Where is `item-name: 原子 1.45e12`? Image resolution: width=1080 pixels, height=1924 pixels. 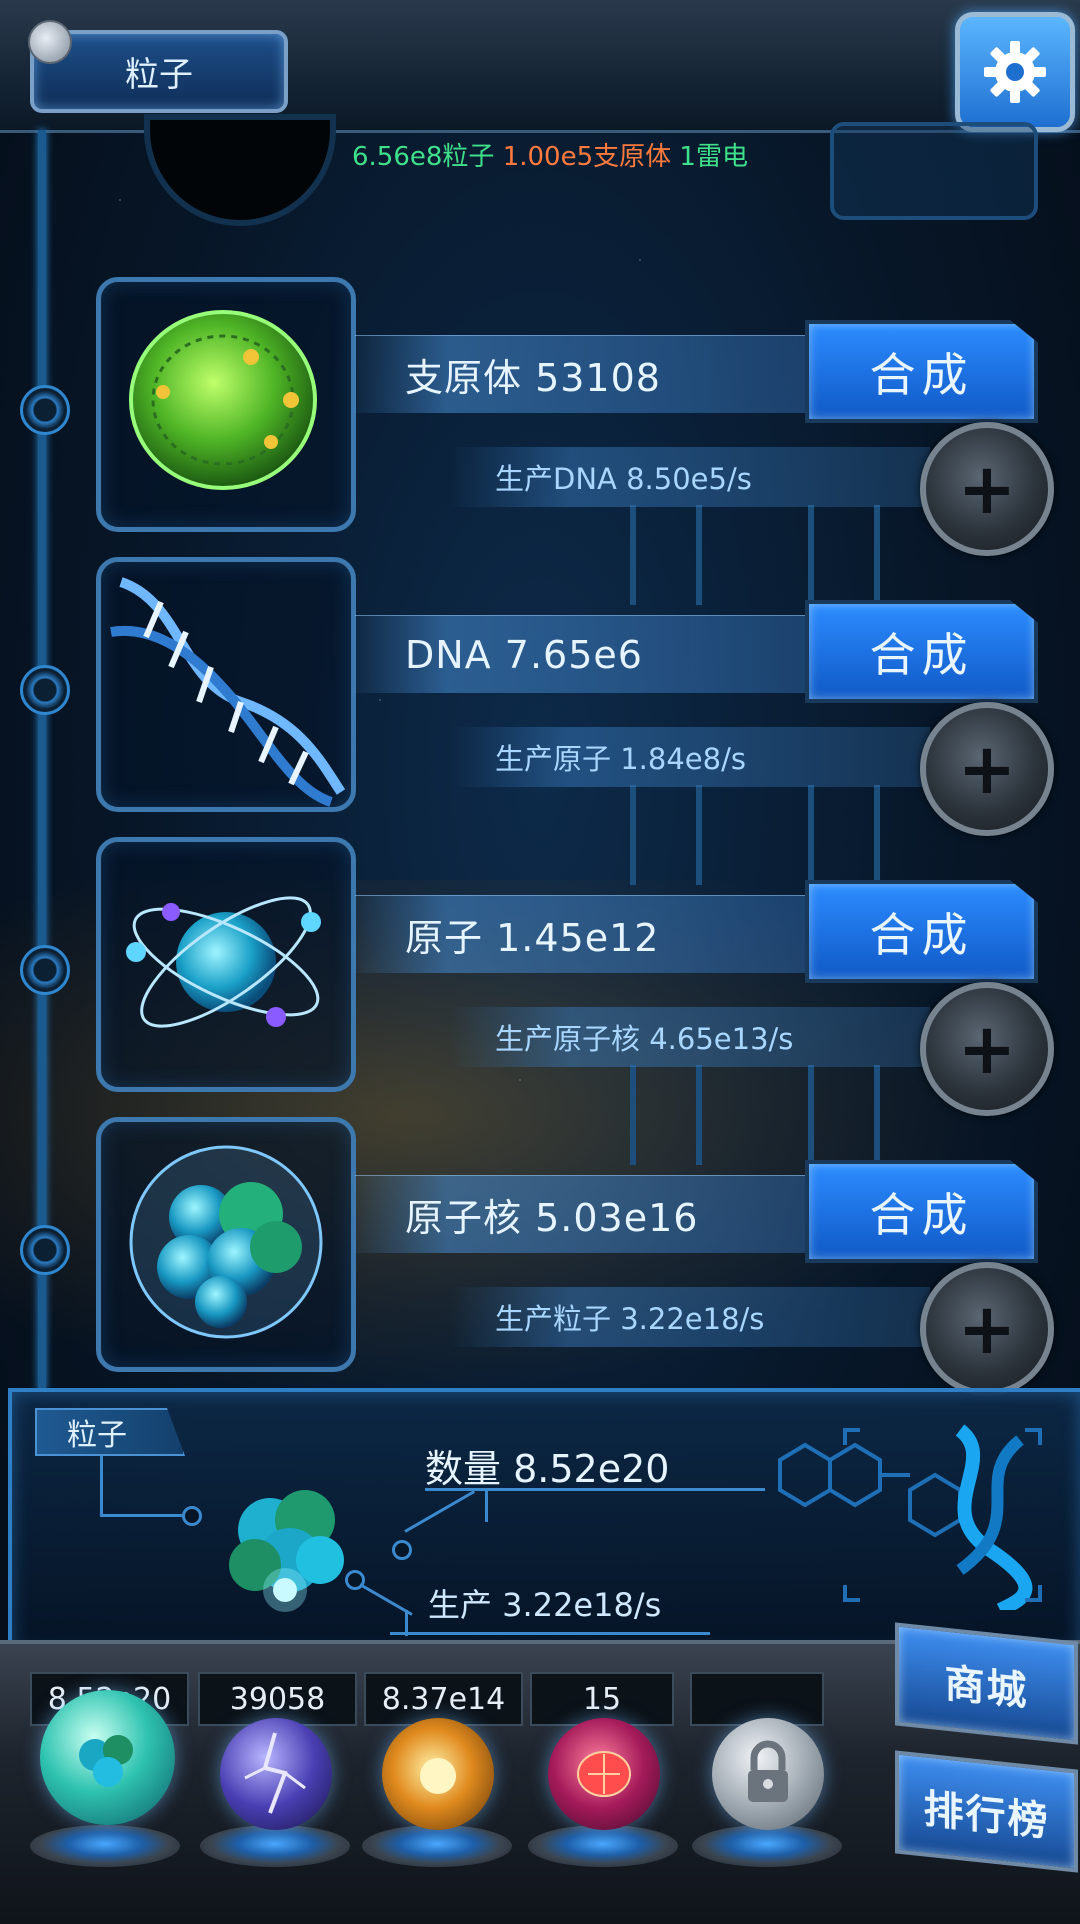 item-name: 原子 1.45e12 is located at coordinates (585, 934).